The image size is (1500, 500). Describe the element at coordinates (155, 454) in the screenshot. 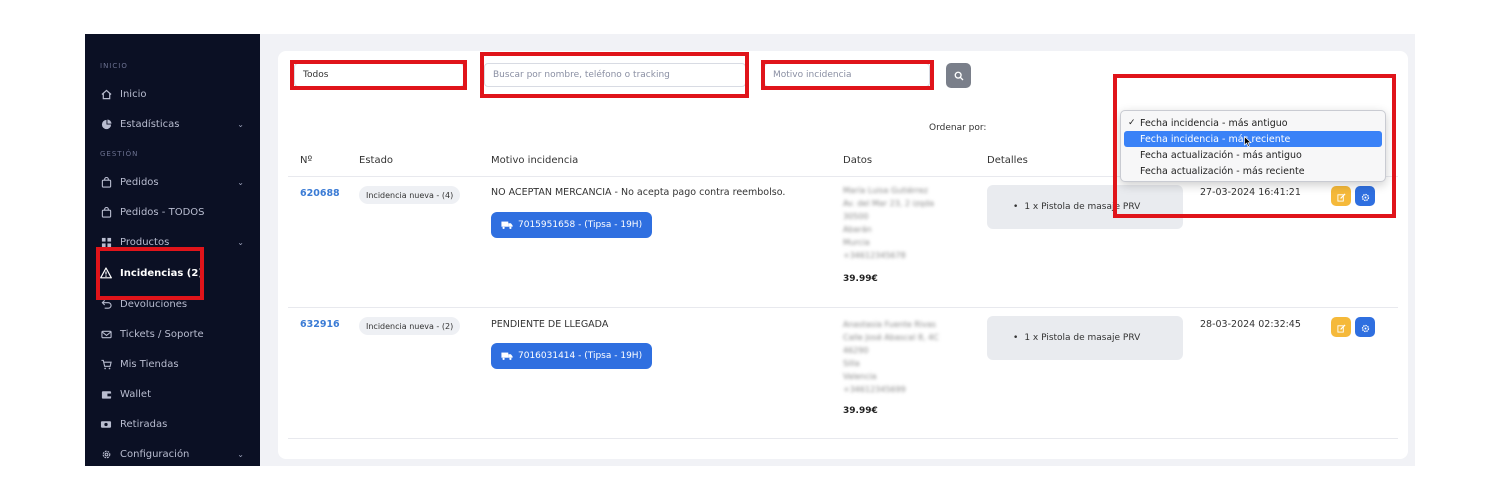

I see `sidebar-item-label: Configuración` at that location.